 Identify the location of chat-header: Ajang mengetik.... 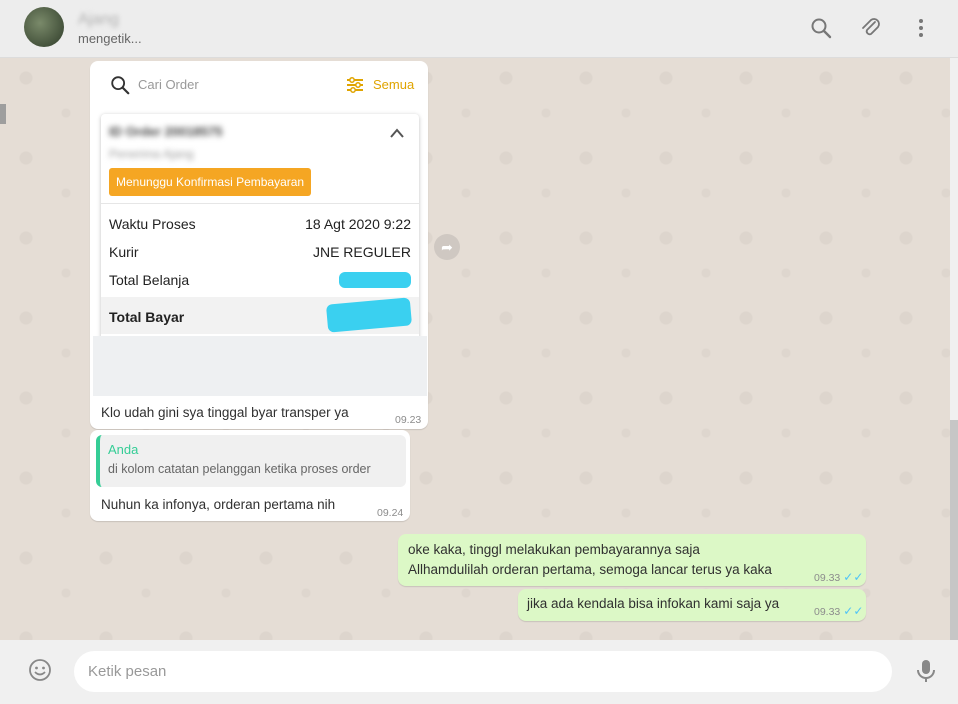
(479, 29).